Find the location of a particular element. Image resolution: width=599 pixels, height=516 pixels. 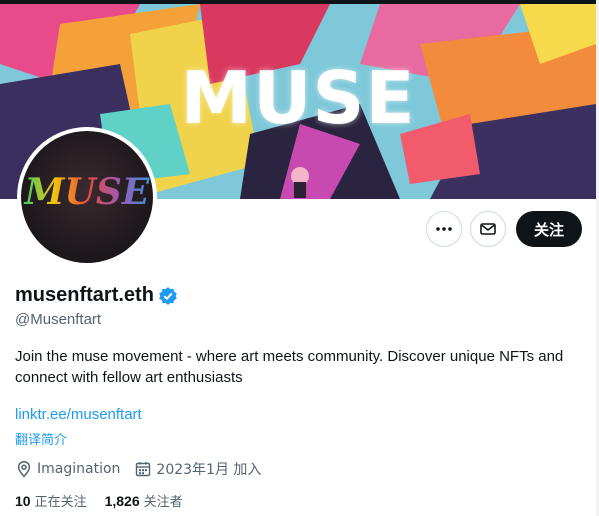

followers-stat: 1,826 关注者 is located at coordinates (144, 500).